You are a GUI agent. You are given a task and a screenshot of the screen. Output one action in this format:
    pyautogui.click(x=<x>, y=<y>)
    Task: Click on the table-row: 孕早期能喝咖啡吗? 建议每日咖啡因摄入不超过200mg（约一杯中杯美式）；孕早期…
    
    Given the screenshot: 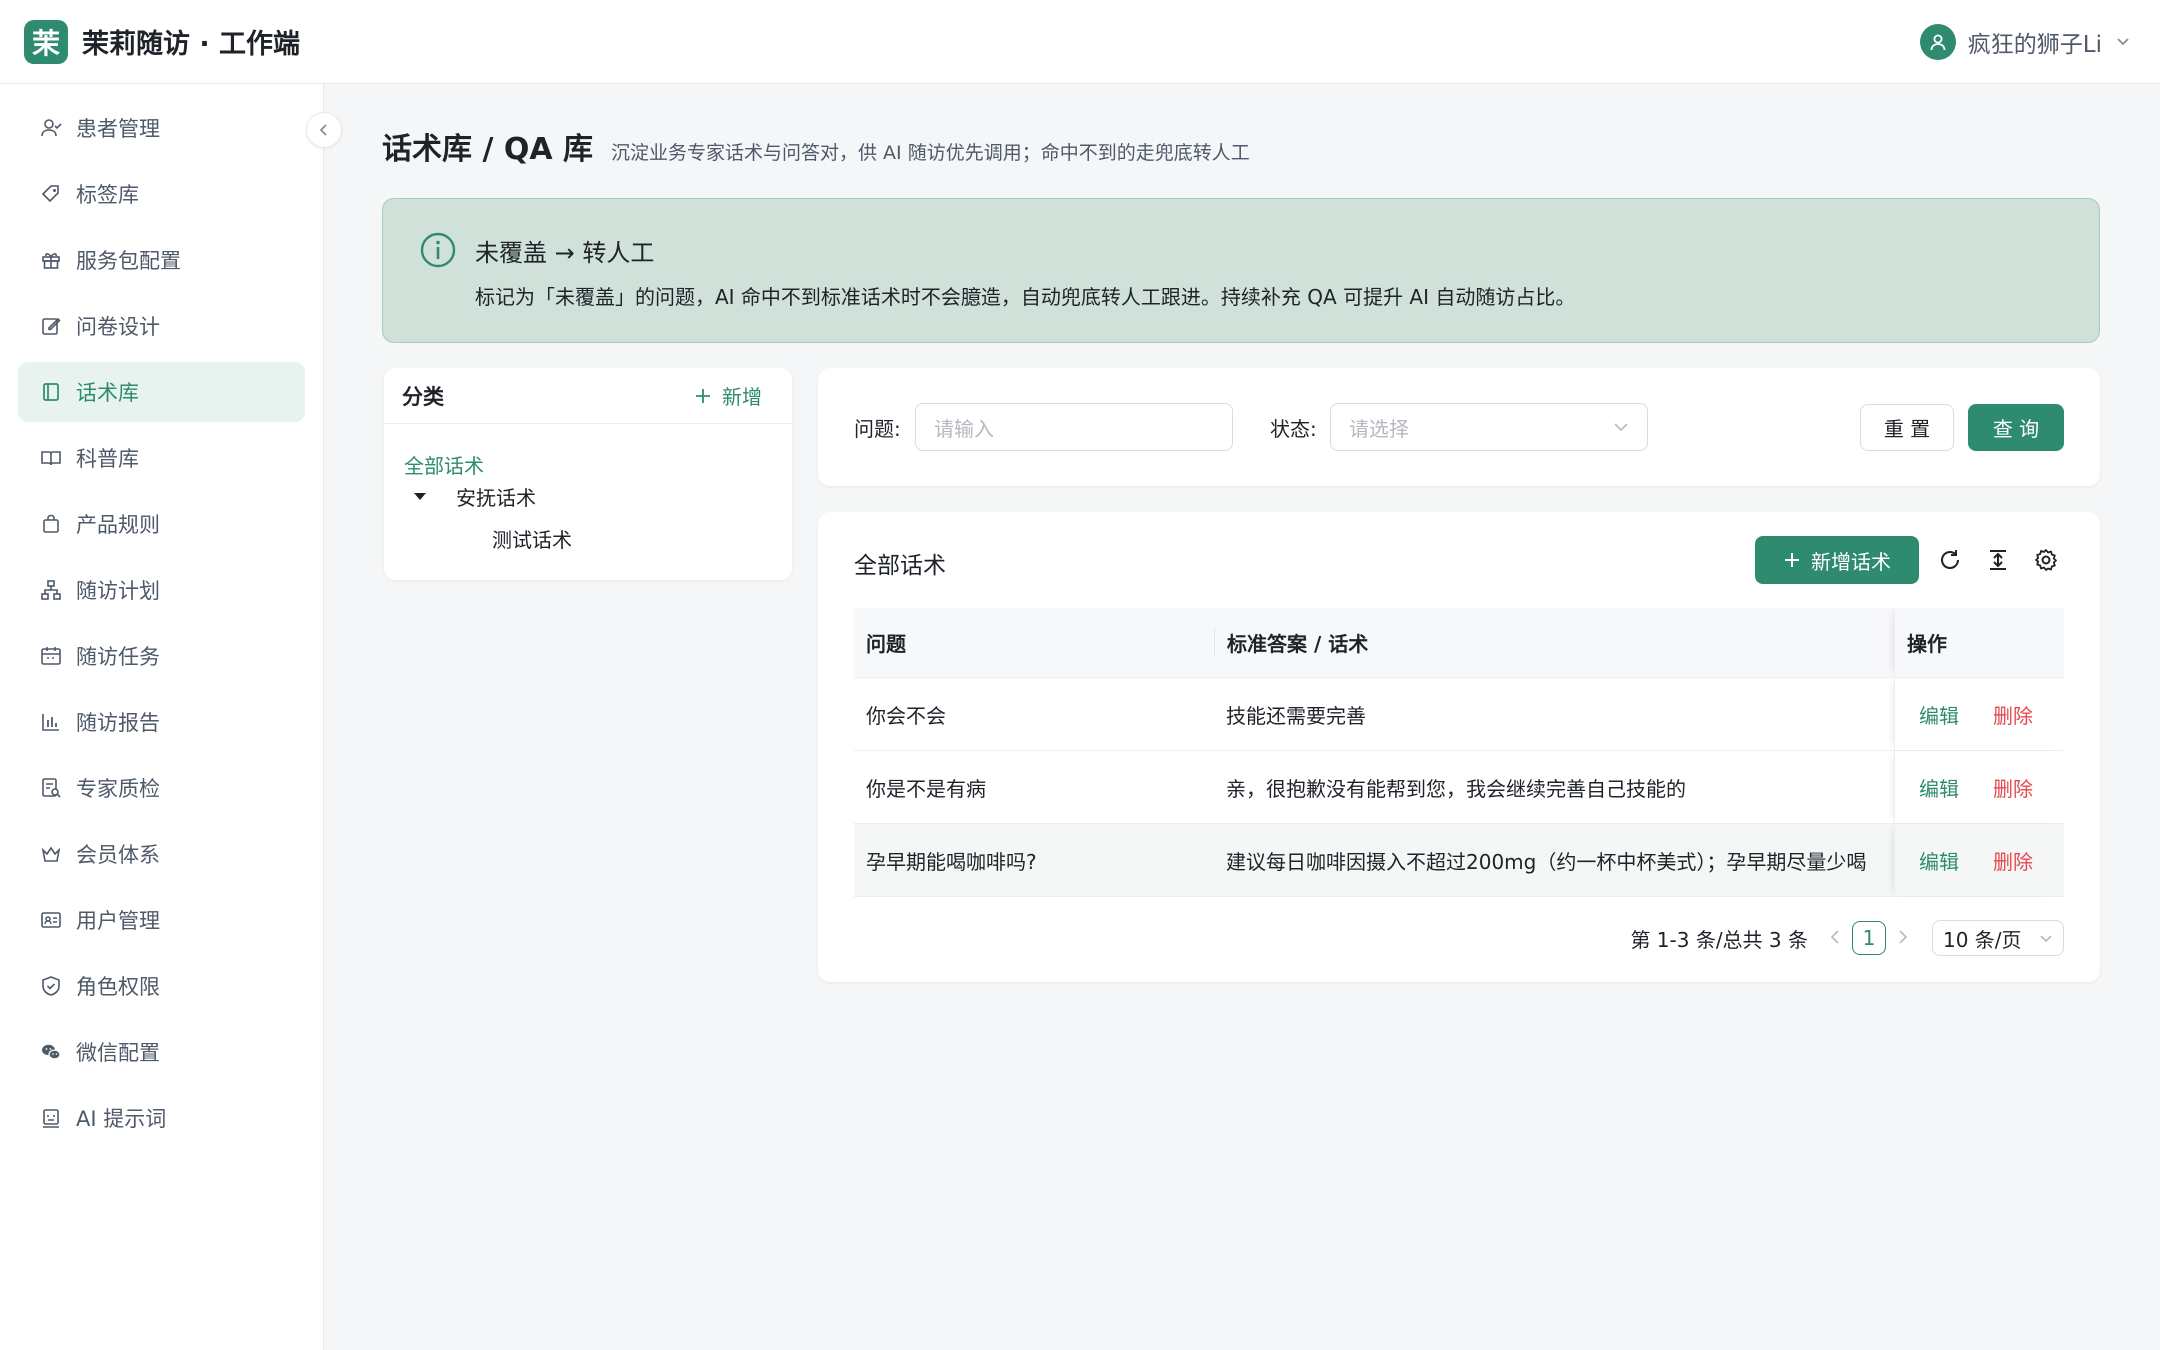 What is the action you would take?
    pyautogui.click(x=1459, y=860)
    